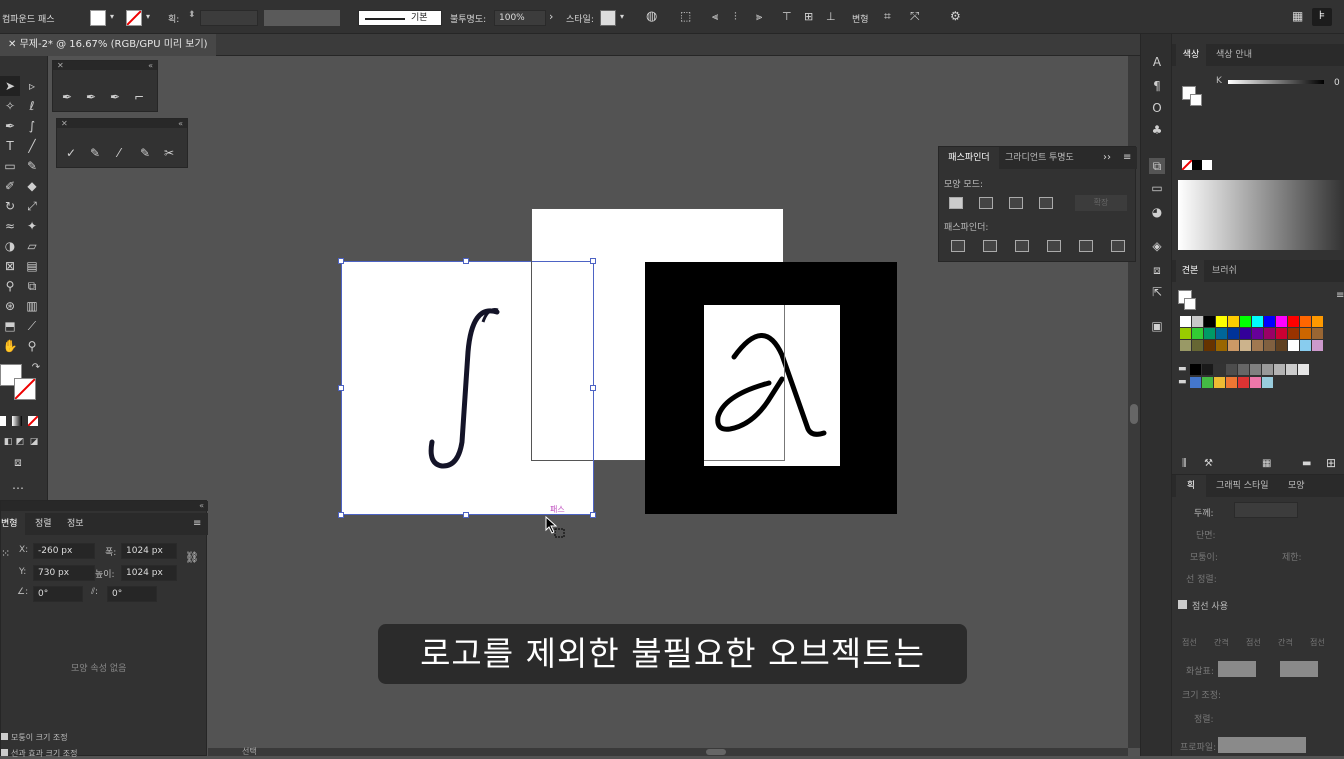 The width and height of the screenshot is (1344, 759). I want to click on screen-mode-icon: ⧈, so click(18, 462).